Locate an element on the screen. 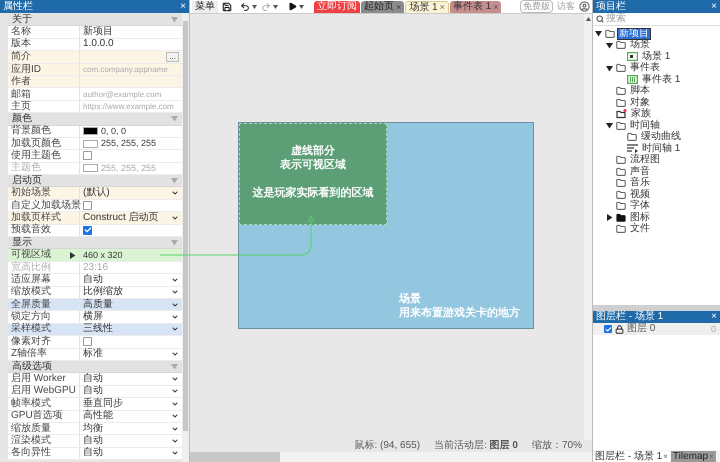 Image resolution: width=720 pixels, height=462 pixels. editor-tab: 立即订阅 is located at coordinates (337, 7).